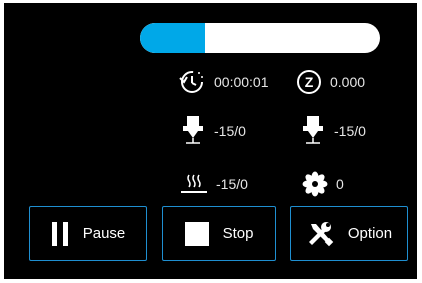  Describe the element at coordinates (260, 38) in the screenshot. I see `print-progress-bar` at that location.